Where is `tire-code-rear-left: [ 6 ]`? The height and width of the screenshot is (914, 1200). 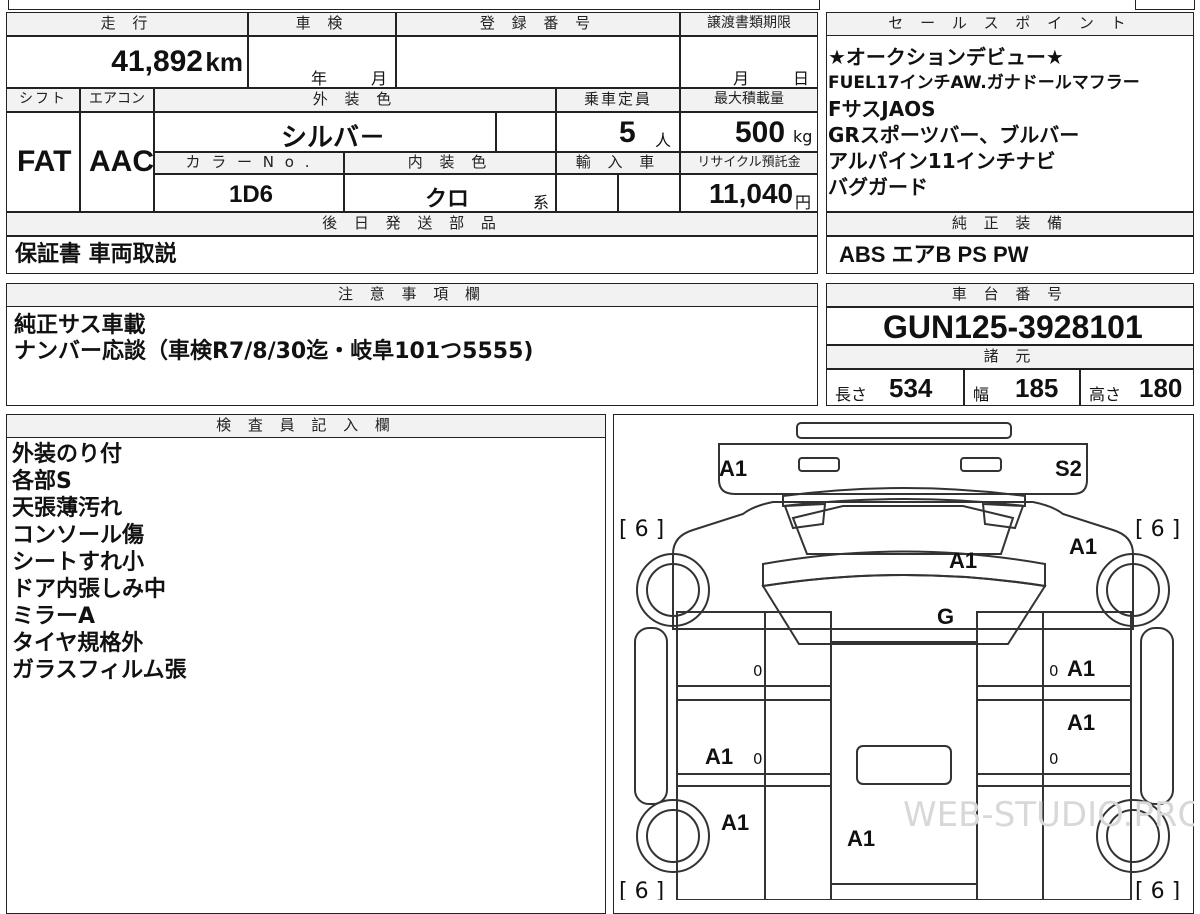
tire-code-rear-left: [ 6 ] is located at coordinates (641, 529).